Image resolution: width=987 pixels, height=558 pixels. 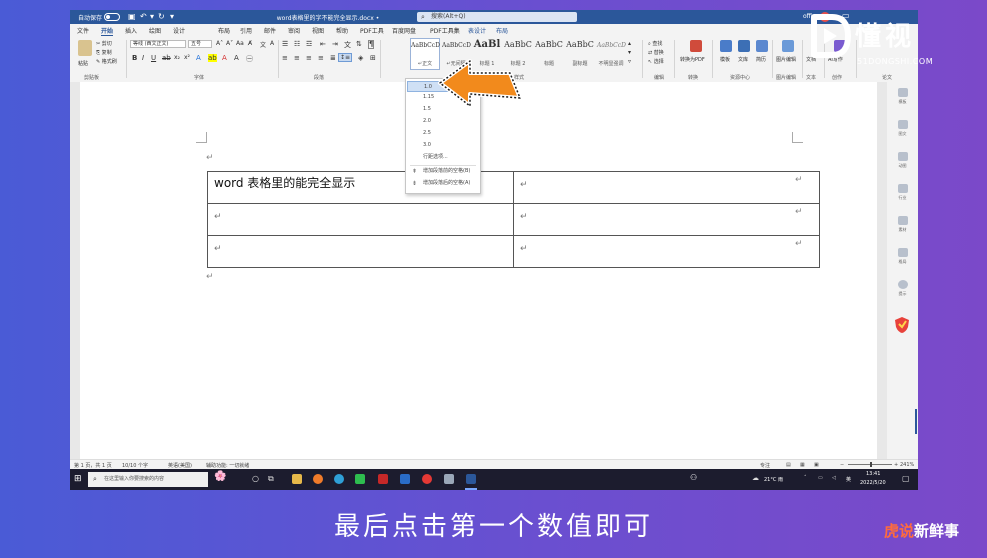 What do you see at coordinates (788, 465) in the screenshot?
I see `read-mode-icon: ▤` at bounding box center [788, 465].